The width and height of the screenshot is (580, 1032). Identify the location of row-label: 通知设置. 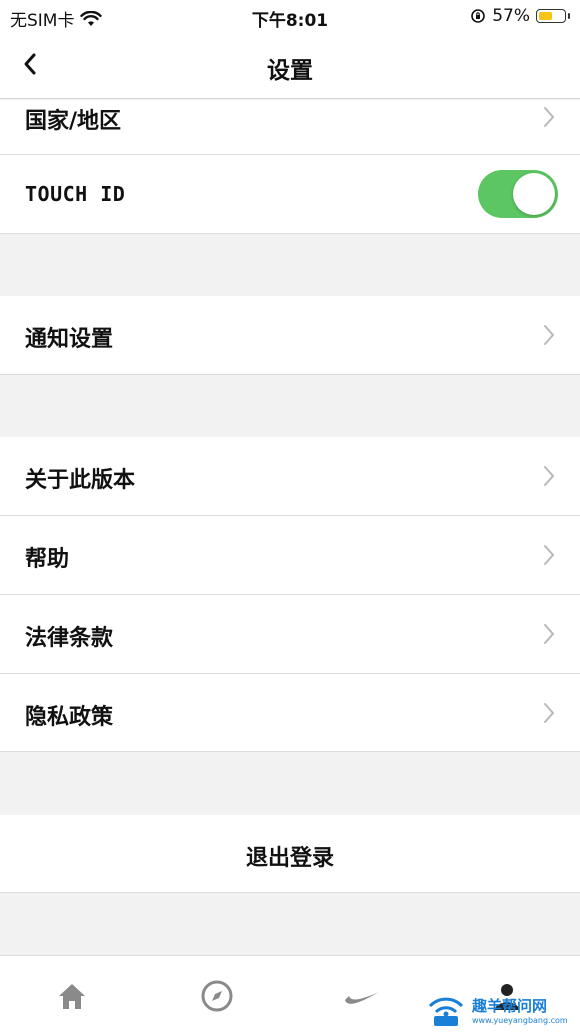
(69, 339).